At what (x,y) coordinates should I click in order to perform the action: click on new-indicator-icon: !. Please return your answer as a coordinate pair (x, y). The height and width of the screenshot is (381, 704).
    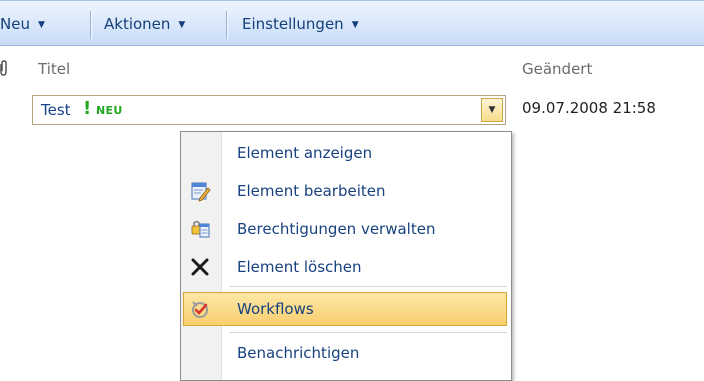
    Looking at the image, I should click on (87, 108).